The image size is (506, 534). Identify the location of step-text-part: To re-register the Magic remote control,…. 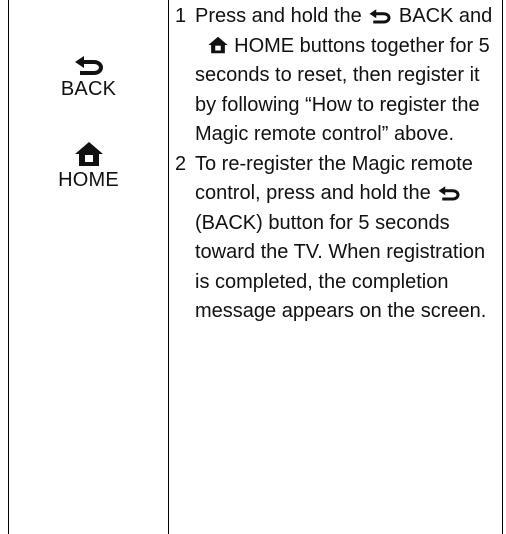
(334, 178).